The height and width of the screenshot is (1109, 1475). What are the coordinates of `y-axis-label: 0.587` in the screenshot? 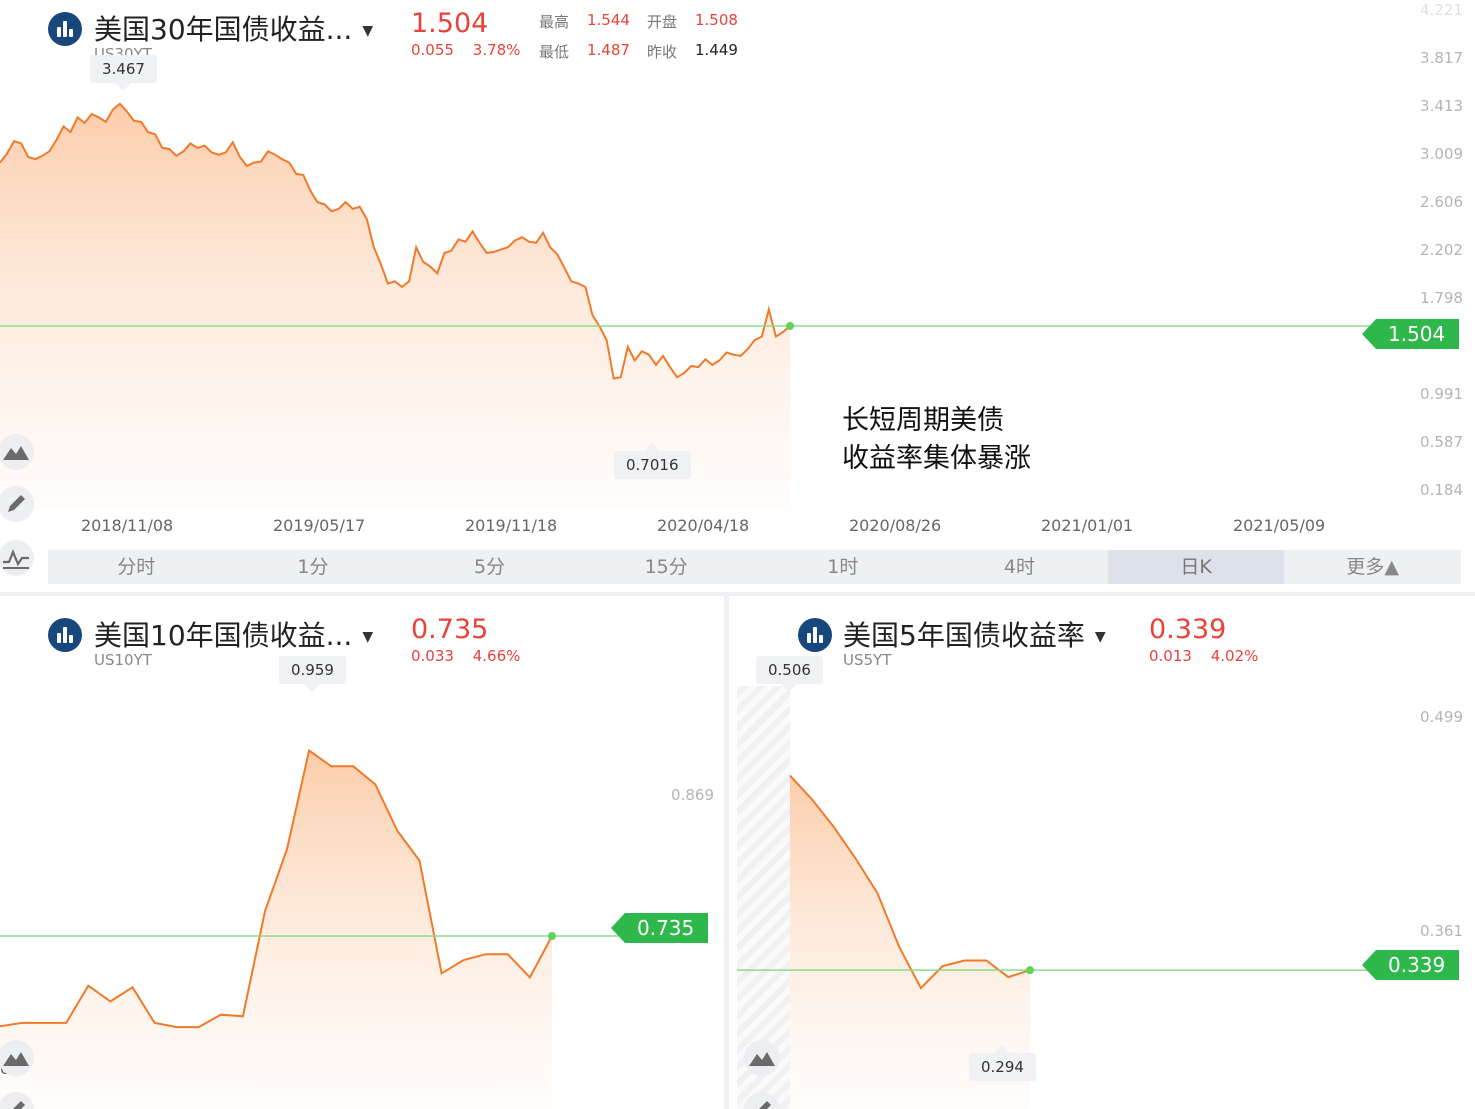 It's located at (1441, 442).